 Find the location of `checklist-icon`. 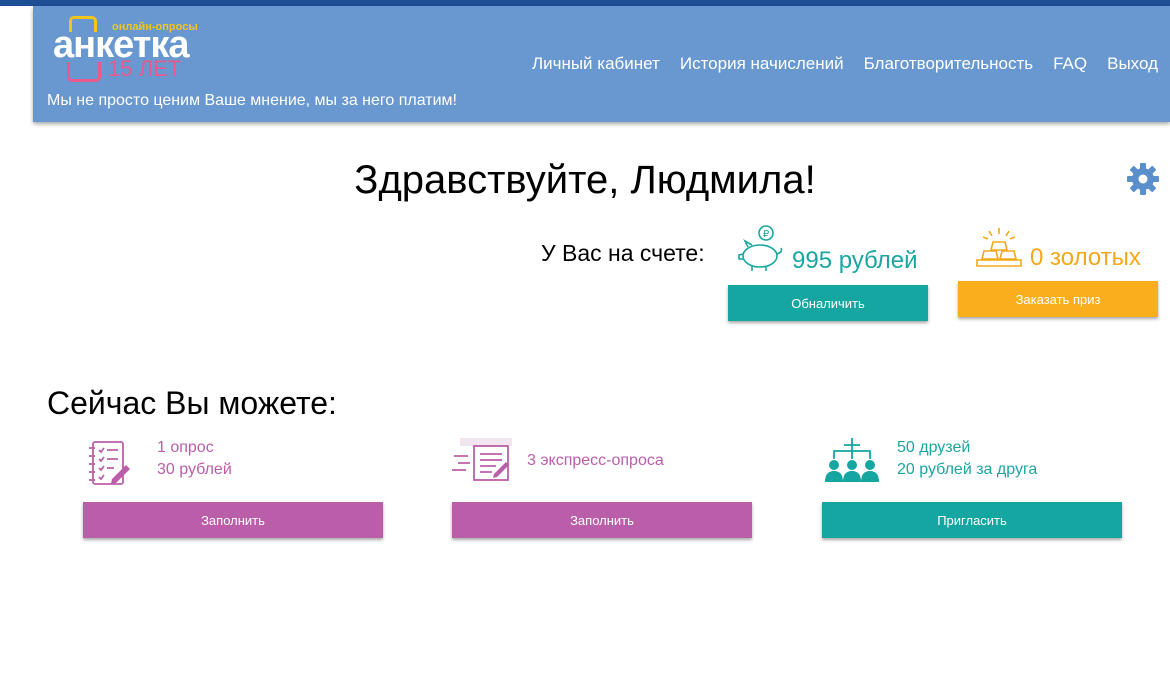

checklist-icon is located at coordinates (109, 463).